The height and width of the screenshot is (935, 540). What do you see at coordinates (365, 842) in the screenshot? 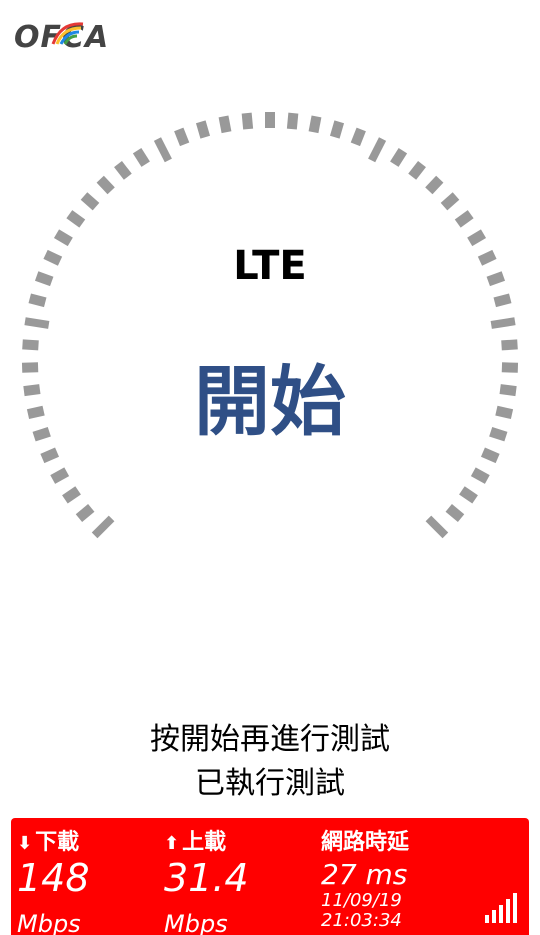
I see `latency-label: 網路時延` at bounding box center [365, 842].